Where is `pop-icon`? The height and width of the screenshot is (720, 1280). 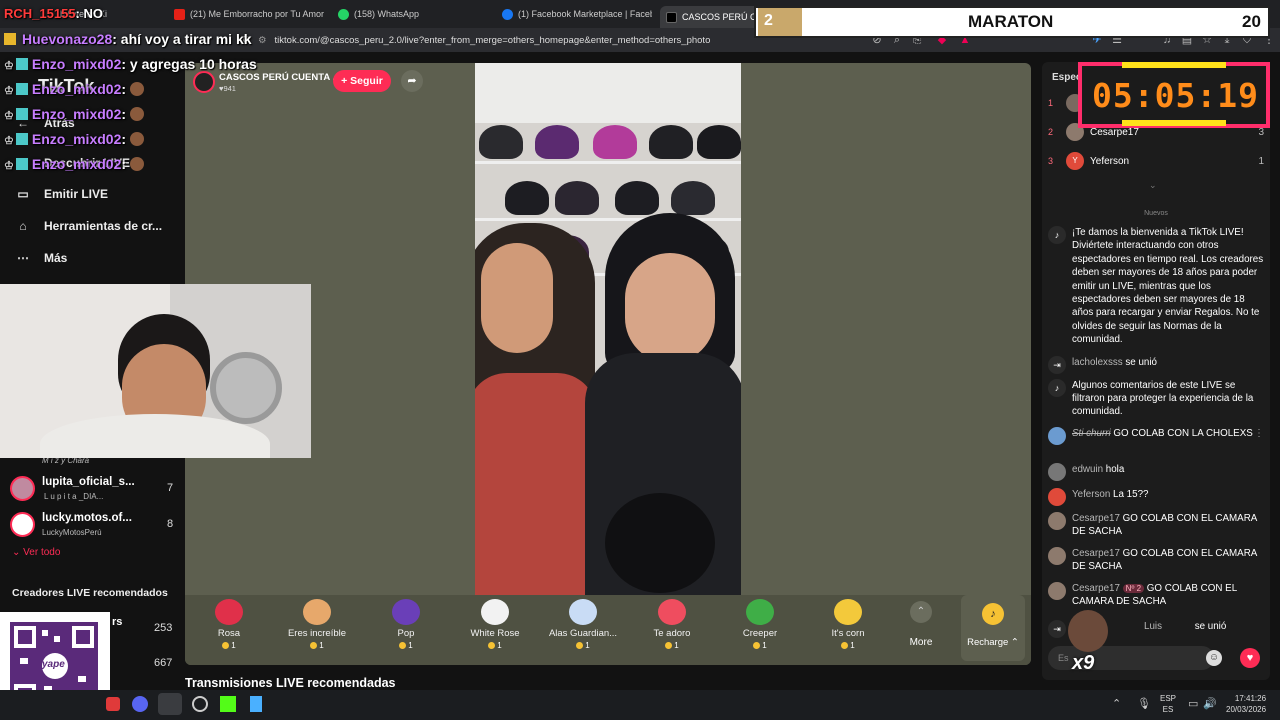 pop-icon is located at coordinates (406, 612).